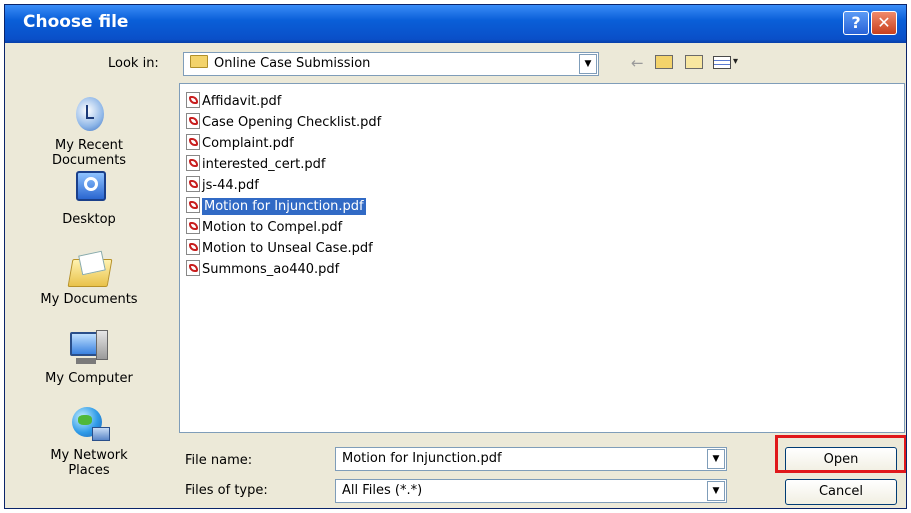  I want to click on file-name: js-44.pdf, so click(230, 185).